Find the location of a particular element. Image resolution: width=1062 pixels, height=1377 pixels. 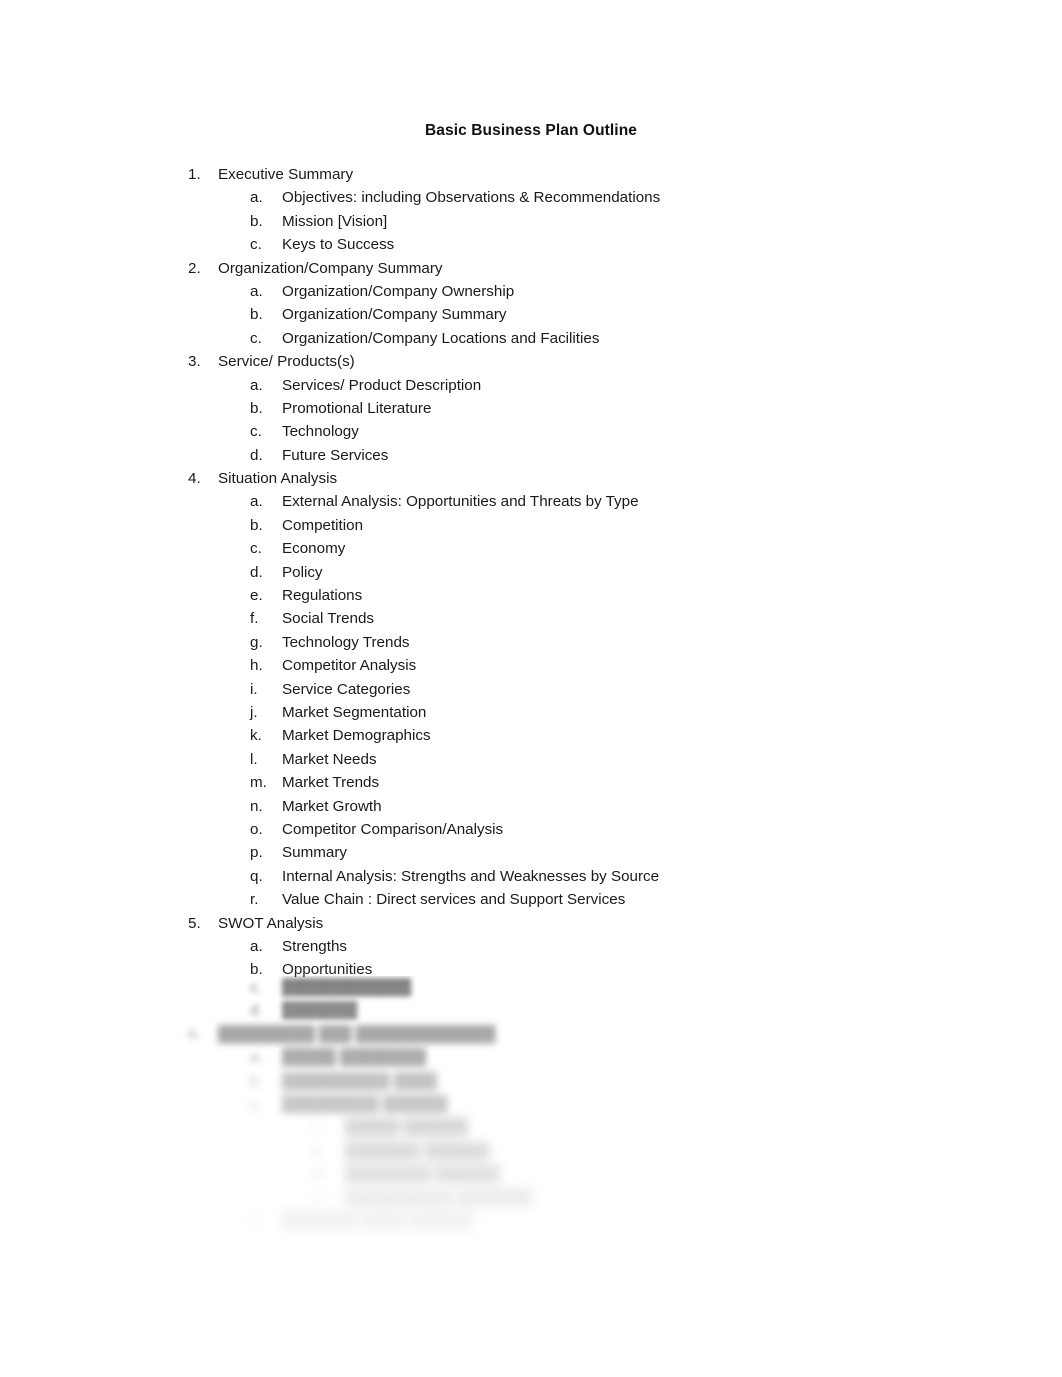

outline-item: c. Keys to Success is located at coordinates (531, 244).